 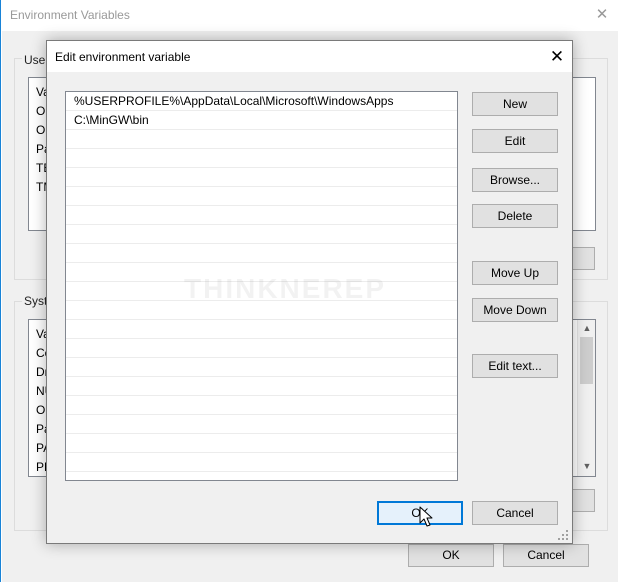 I want to click on resize-grip-icon, so click(x=563, y=535).